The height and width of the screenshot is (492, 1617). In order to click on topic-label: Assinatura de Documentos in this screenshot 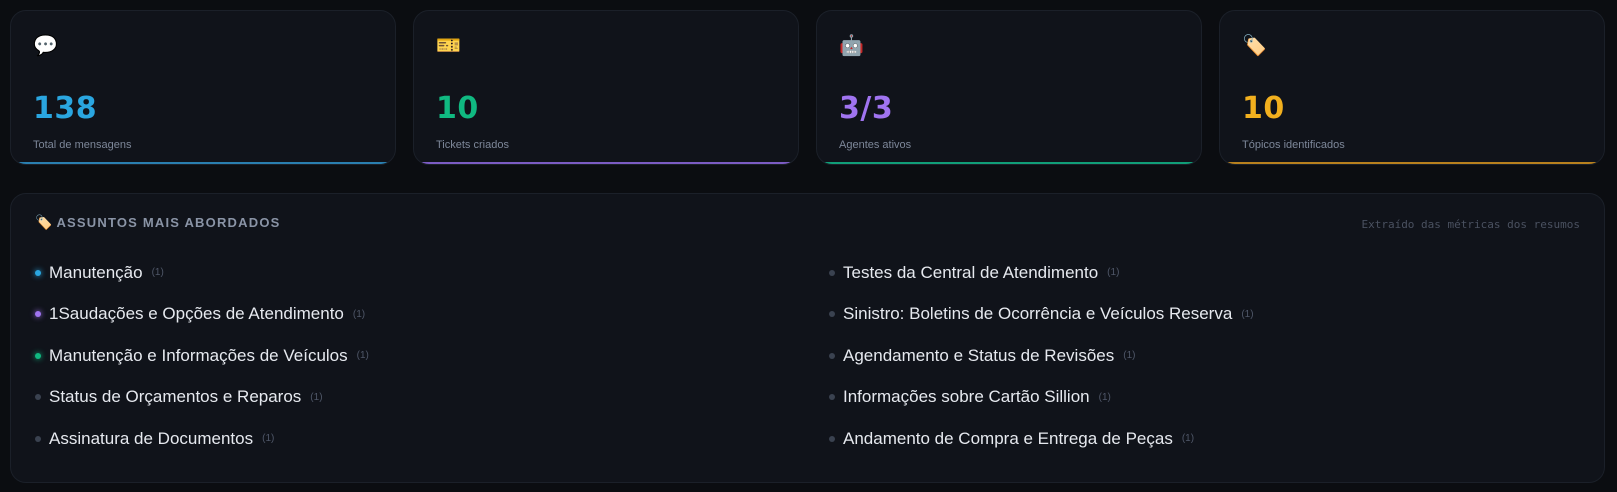, I will do `click(151, 438)`.